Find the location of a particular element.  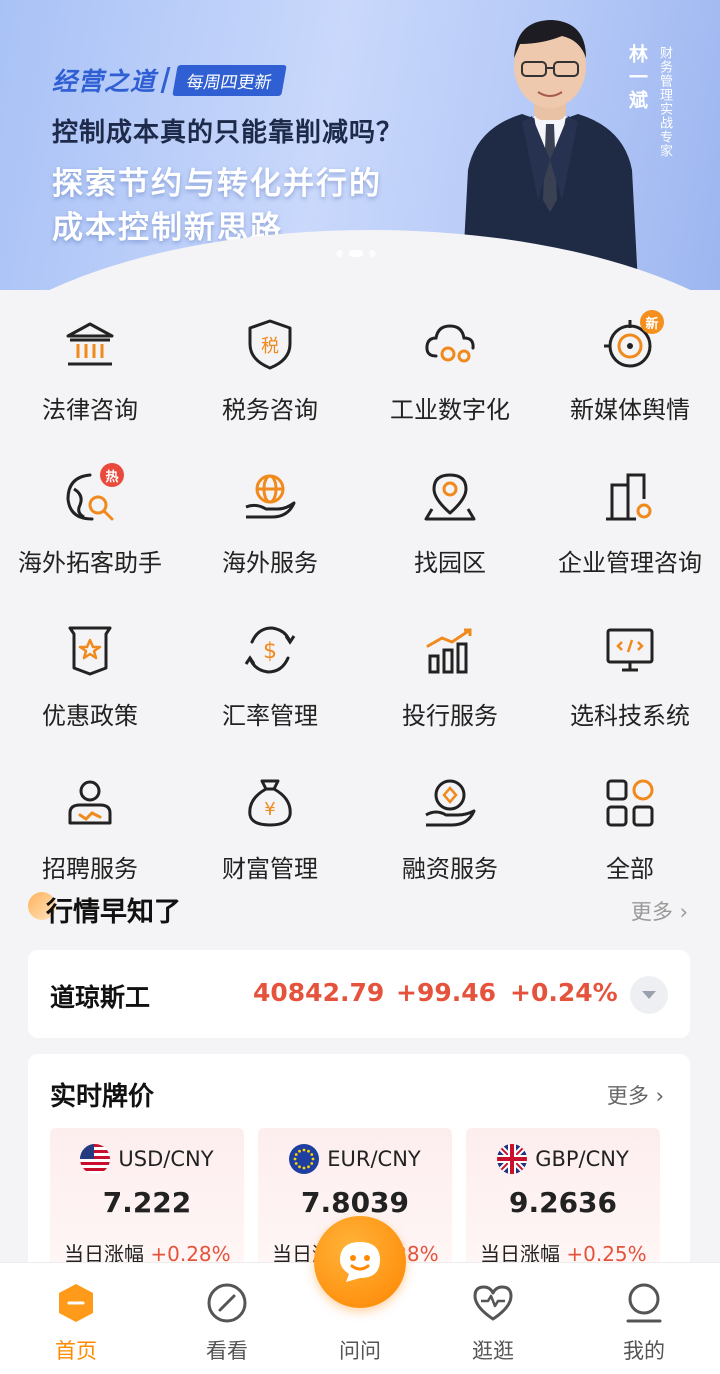

pair-label: USD/CNY is located at coordinates (166, 1159).